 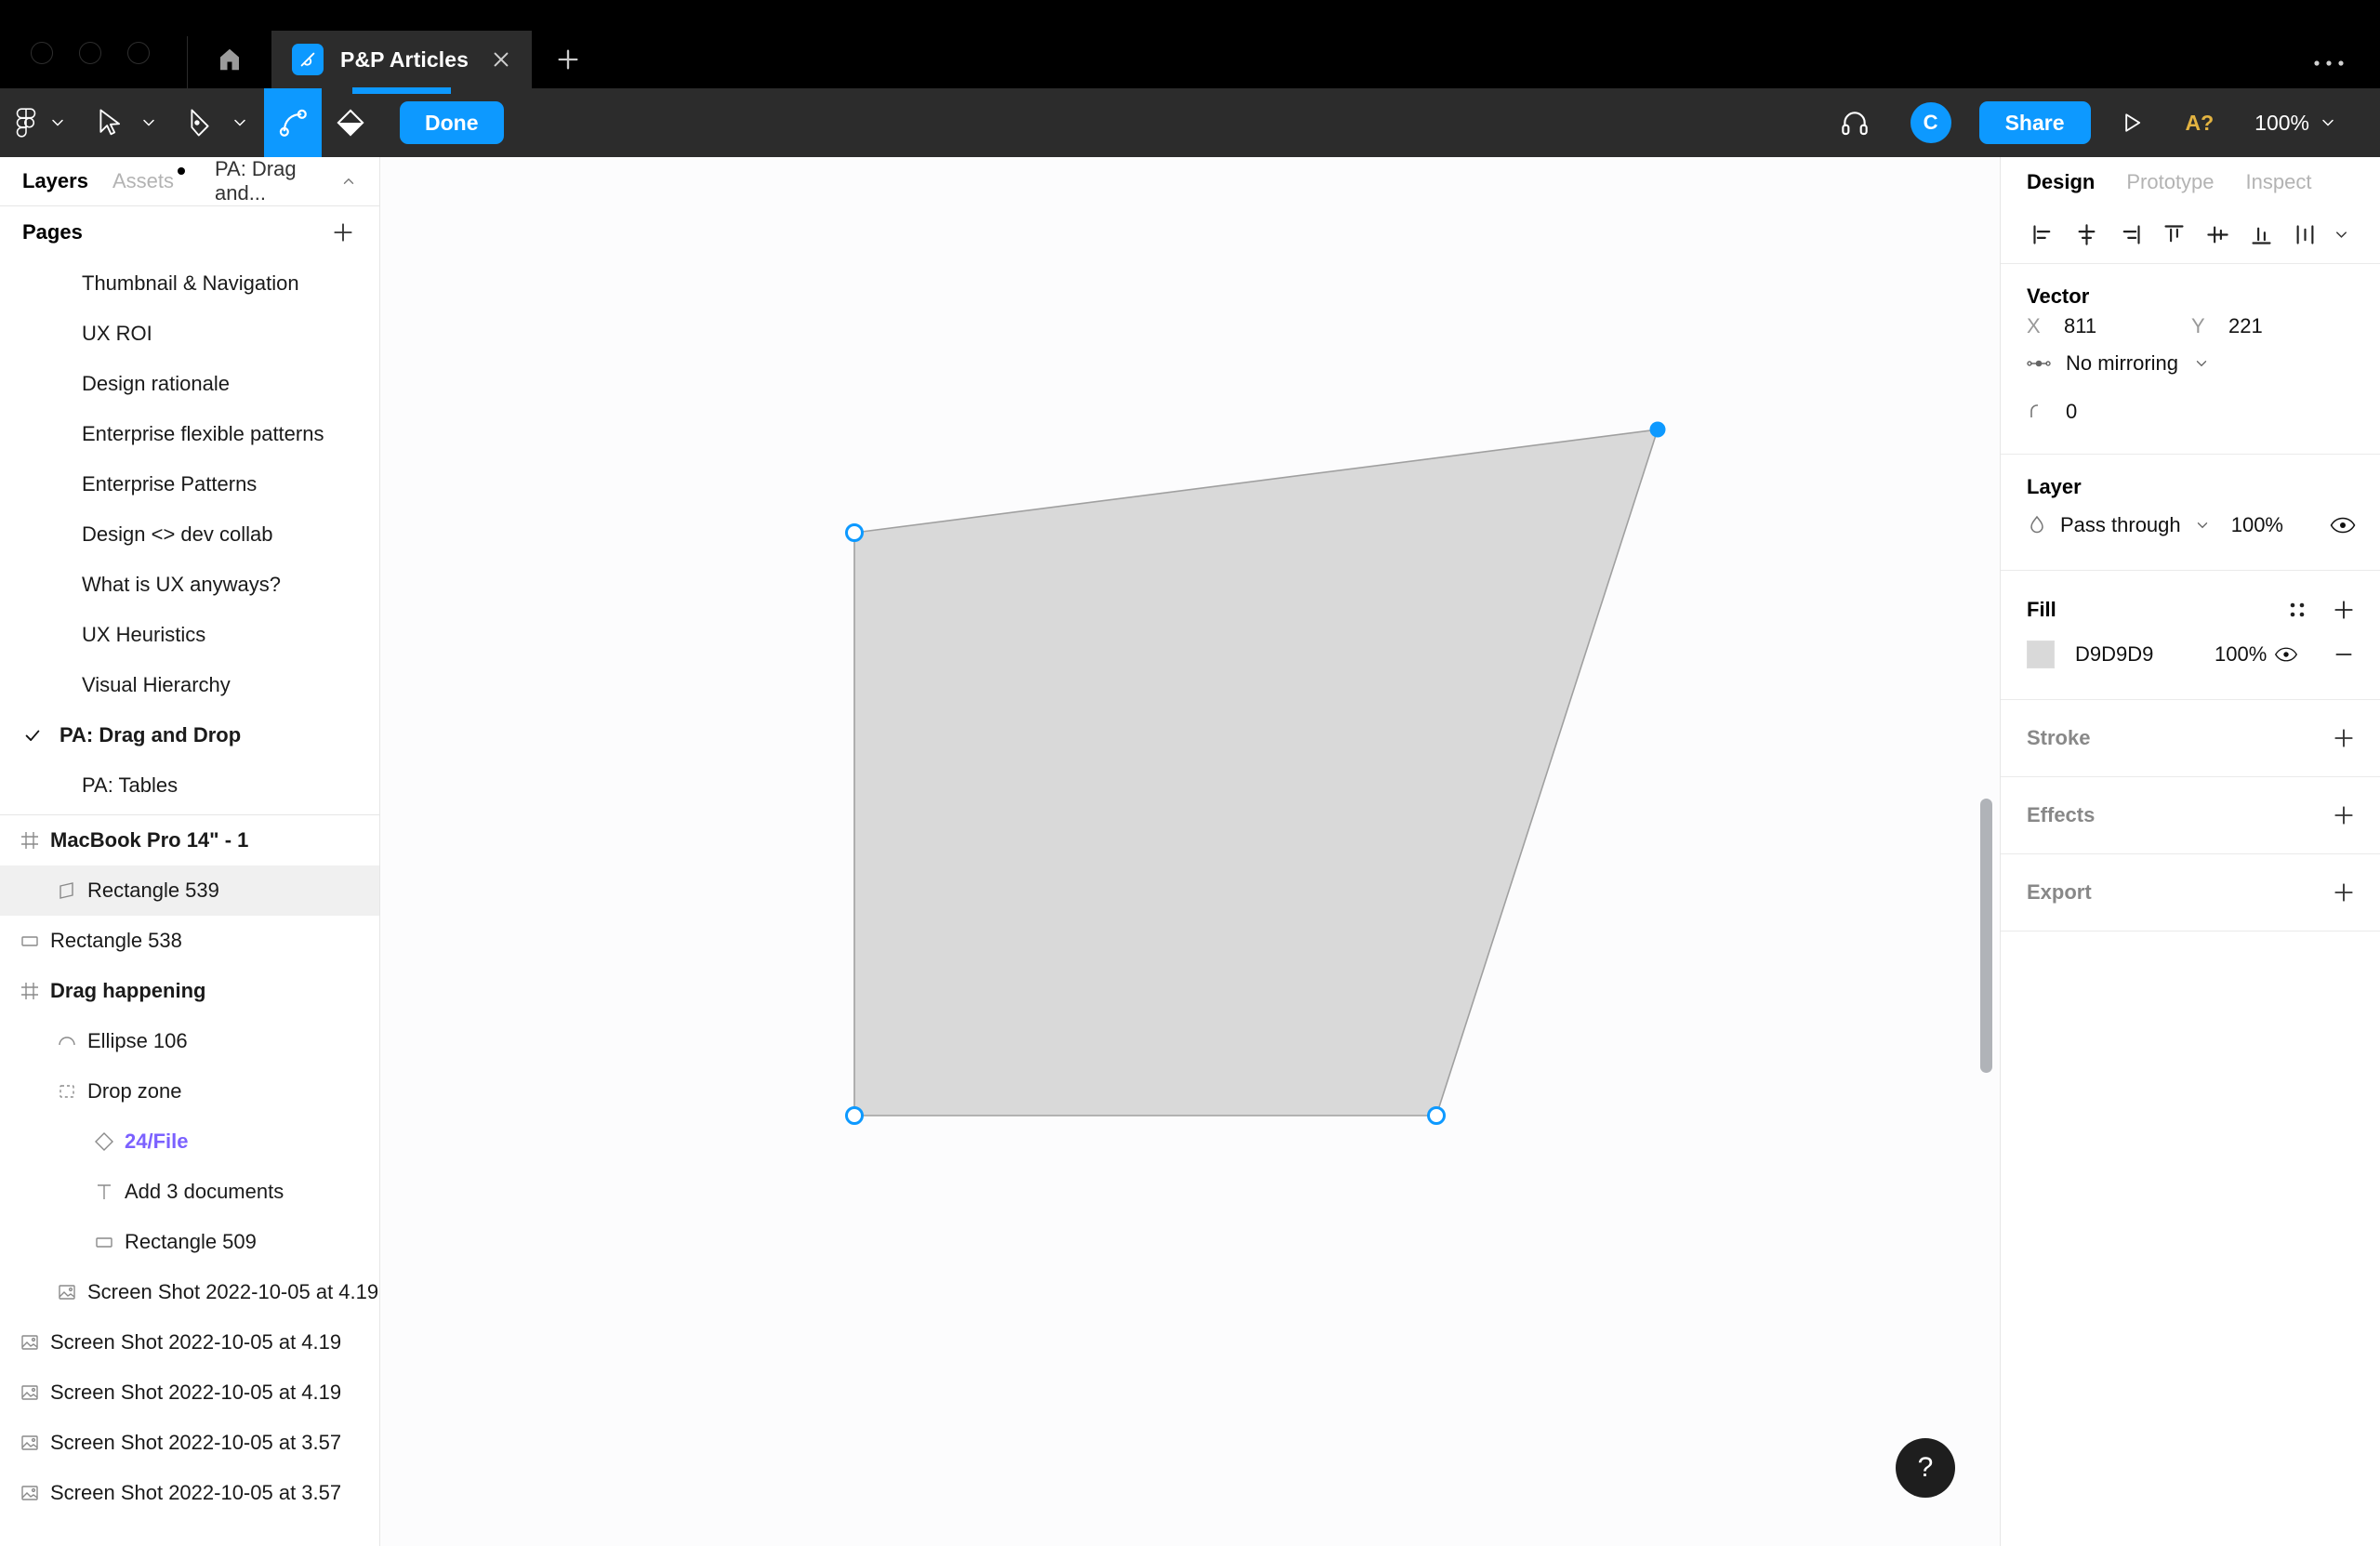 What do you see at coordinates (138, 53) in the screenshot?
I see `maximize-window-button` at bounding box center [138, 53].